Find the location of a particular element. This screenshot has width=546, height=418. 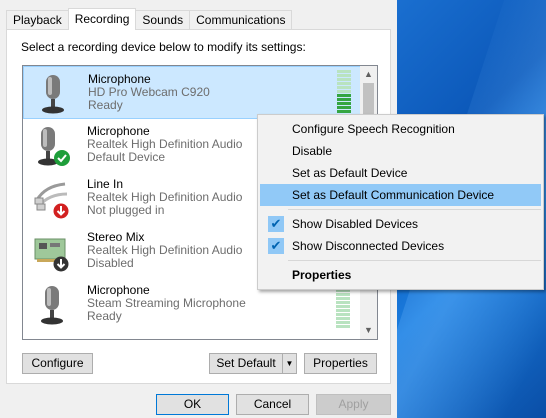

set-default-button: Set Default ▼ is located at coordinates (253, 363).